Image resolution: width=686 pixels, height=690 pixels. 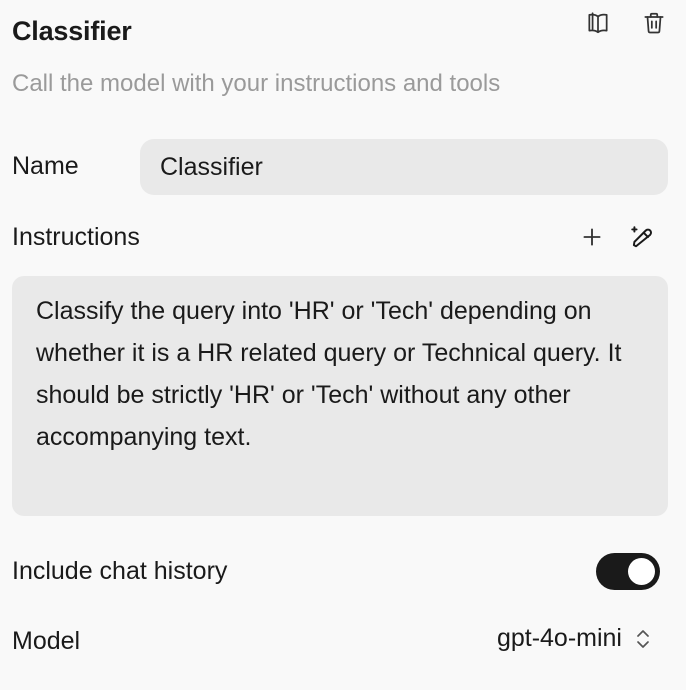 I want to click on delete-button, so click(x=654, y=24).